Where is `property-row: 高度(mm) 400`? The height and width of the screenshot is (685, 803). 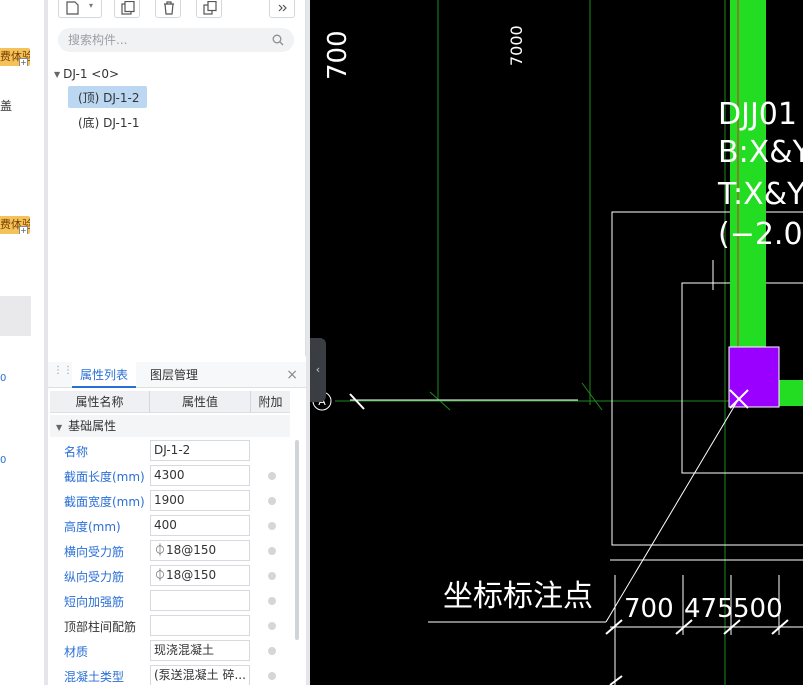 property-row: 高度(mm) 400 is located at coordinates (170, 526).